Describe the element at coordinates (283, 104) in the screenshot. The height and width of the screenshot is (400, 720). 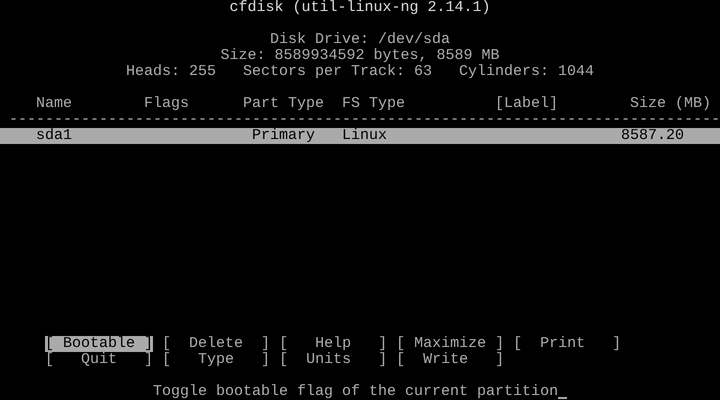
I see `column-header: Part Type` at that location.